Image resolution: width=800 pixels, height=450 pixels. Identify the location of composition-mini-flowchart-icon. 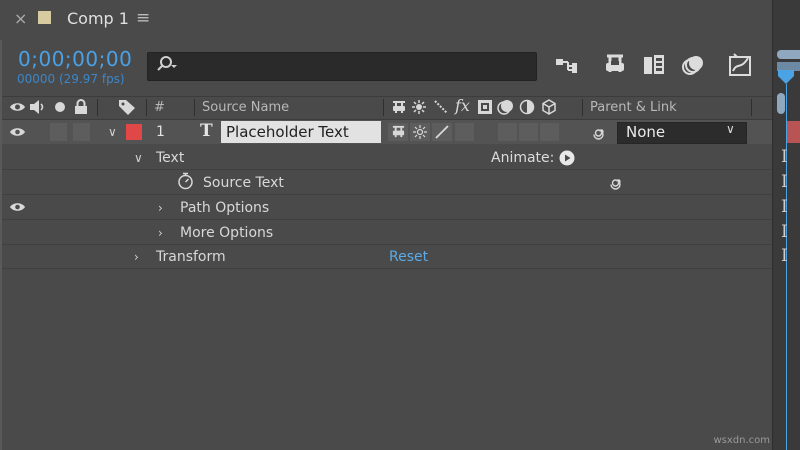
(567, 65).